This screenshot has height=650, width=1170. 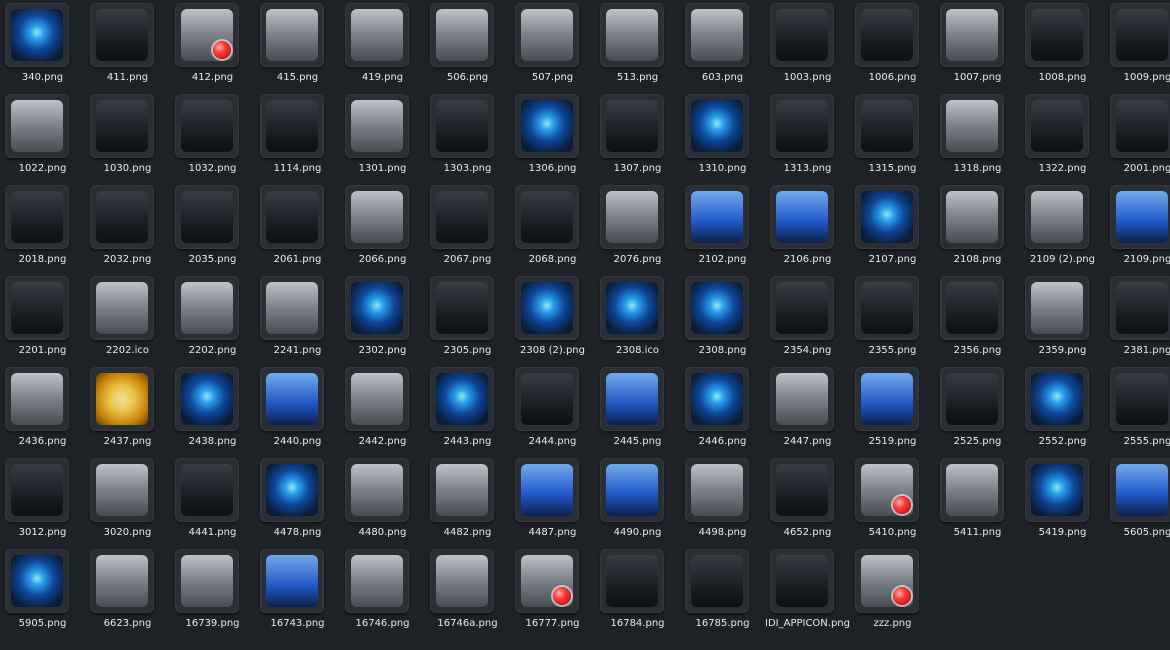 What do you see at coordinates (382, 45) in the screenshot?
I see `file-tile: 419.png` at bounding box center [382, 45].